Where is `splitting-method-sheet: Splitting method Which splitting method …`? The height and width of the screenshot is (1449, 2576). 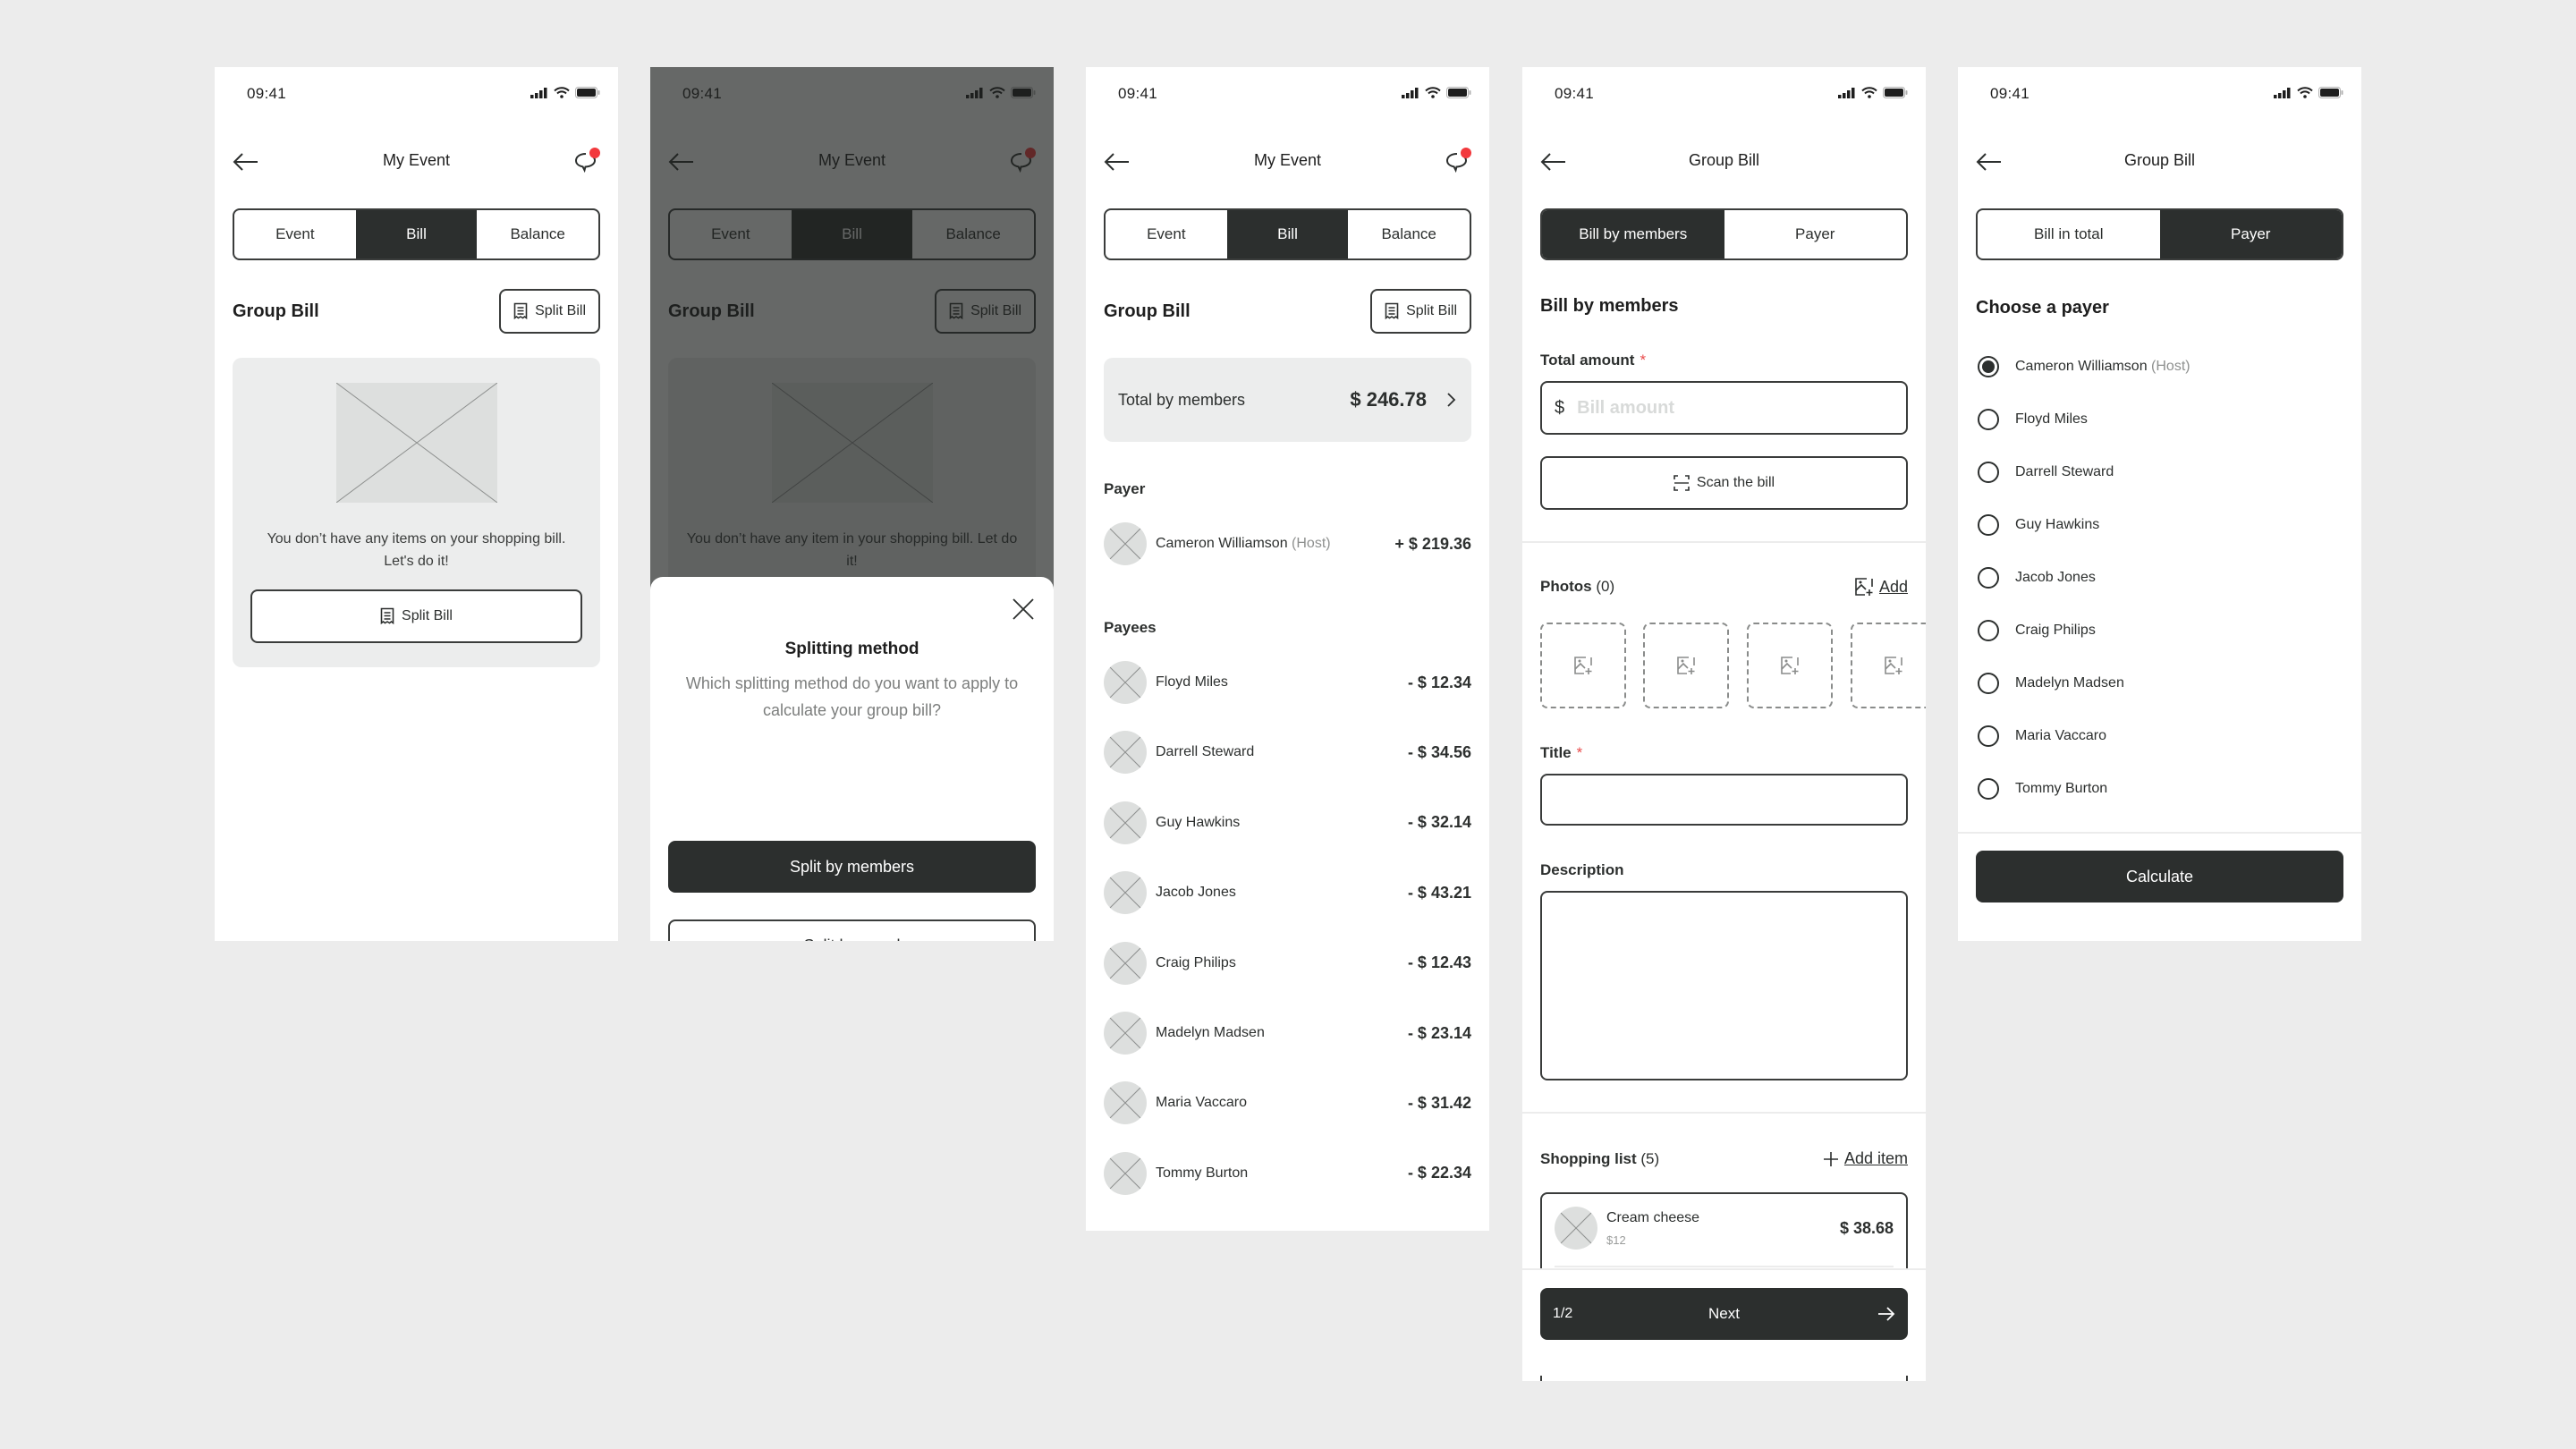 splitting-method-sheet: Splitting method Which splitting method … is located at coordinates (852, 759).